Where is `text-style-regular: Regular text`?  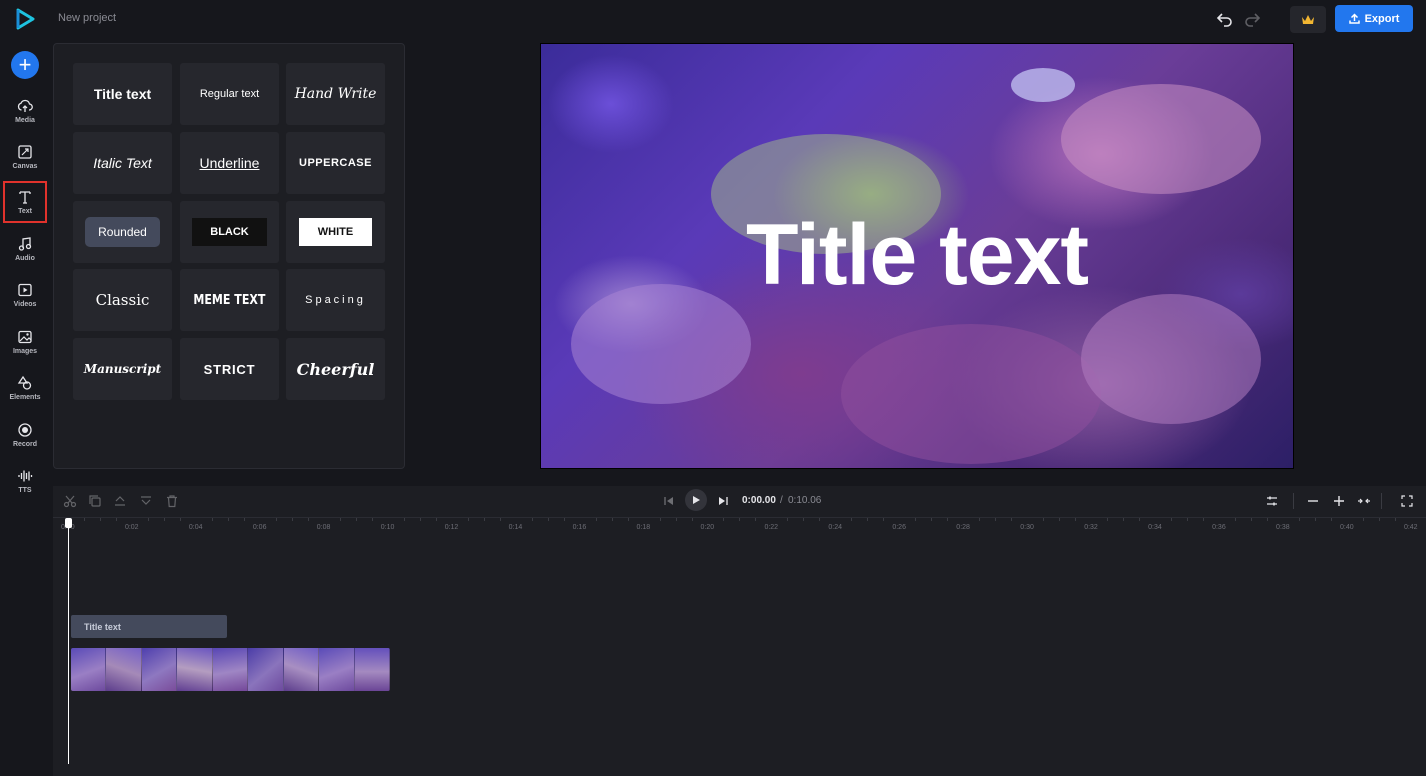
text-style-regular: Regular text is located at coordinates (229, 94).